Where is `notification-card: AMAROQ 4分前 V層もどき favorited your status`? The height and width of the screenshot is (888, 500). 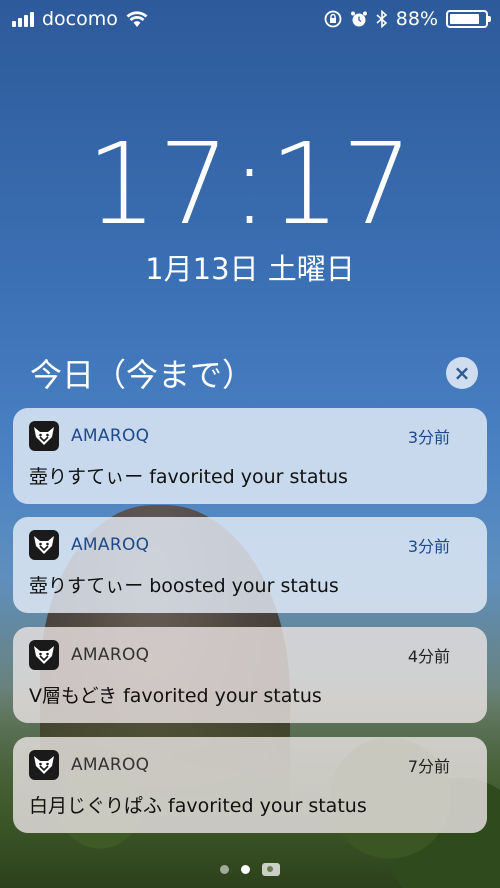
notification-card: AMAROQ 4分前 V層もどき favorited your status is located at coordinates (250, 675).